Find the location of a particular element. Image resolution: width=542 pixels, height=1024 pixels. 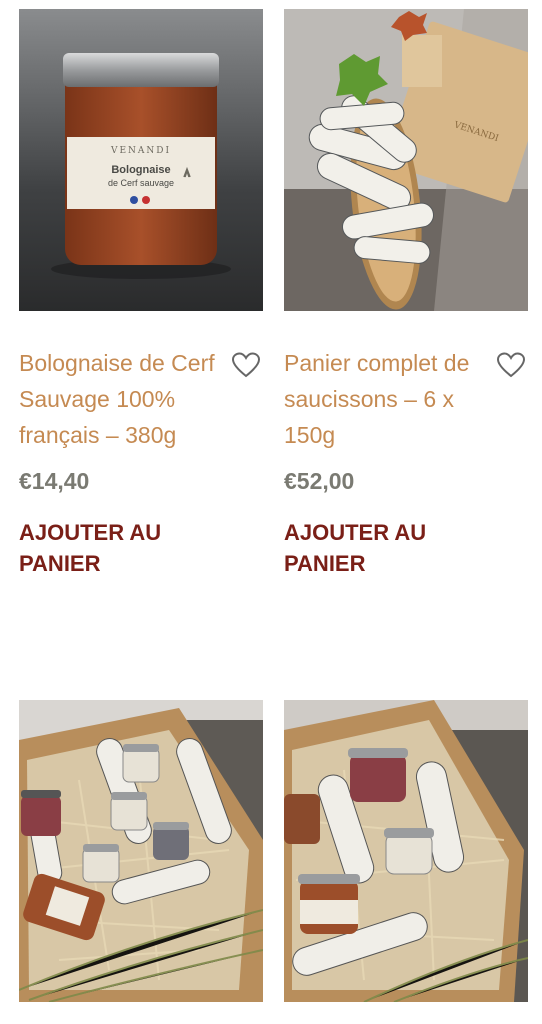

product-price: €52,00 is located at coordinates (319, 481).